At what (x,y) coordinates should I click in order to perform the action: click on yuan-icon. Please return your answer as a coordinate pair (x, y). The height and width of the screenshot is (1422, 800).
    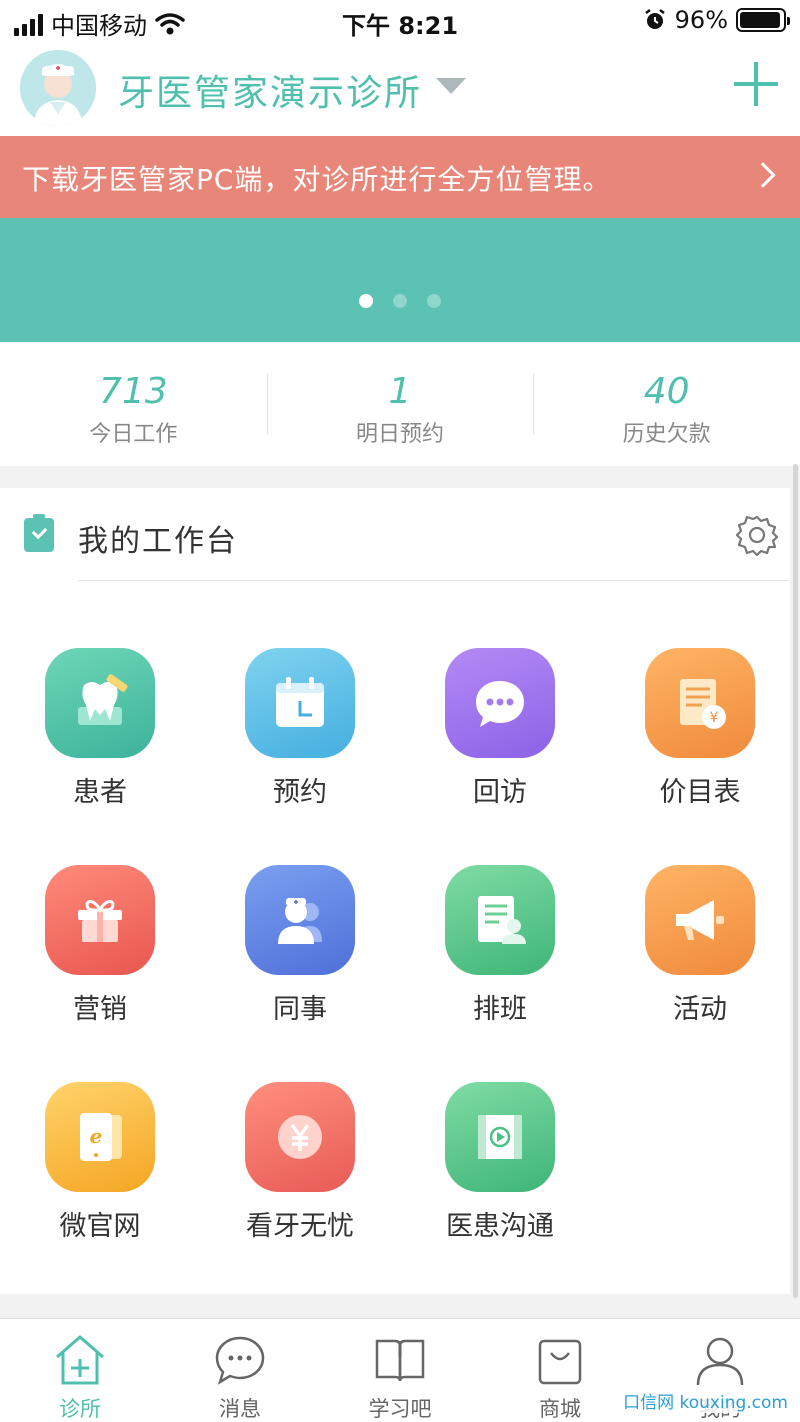
    Looking at the image, I should click on (300, 1137).